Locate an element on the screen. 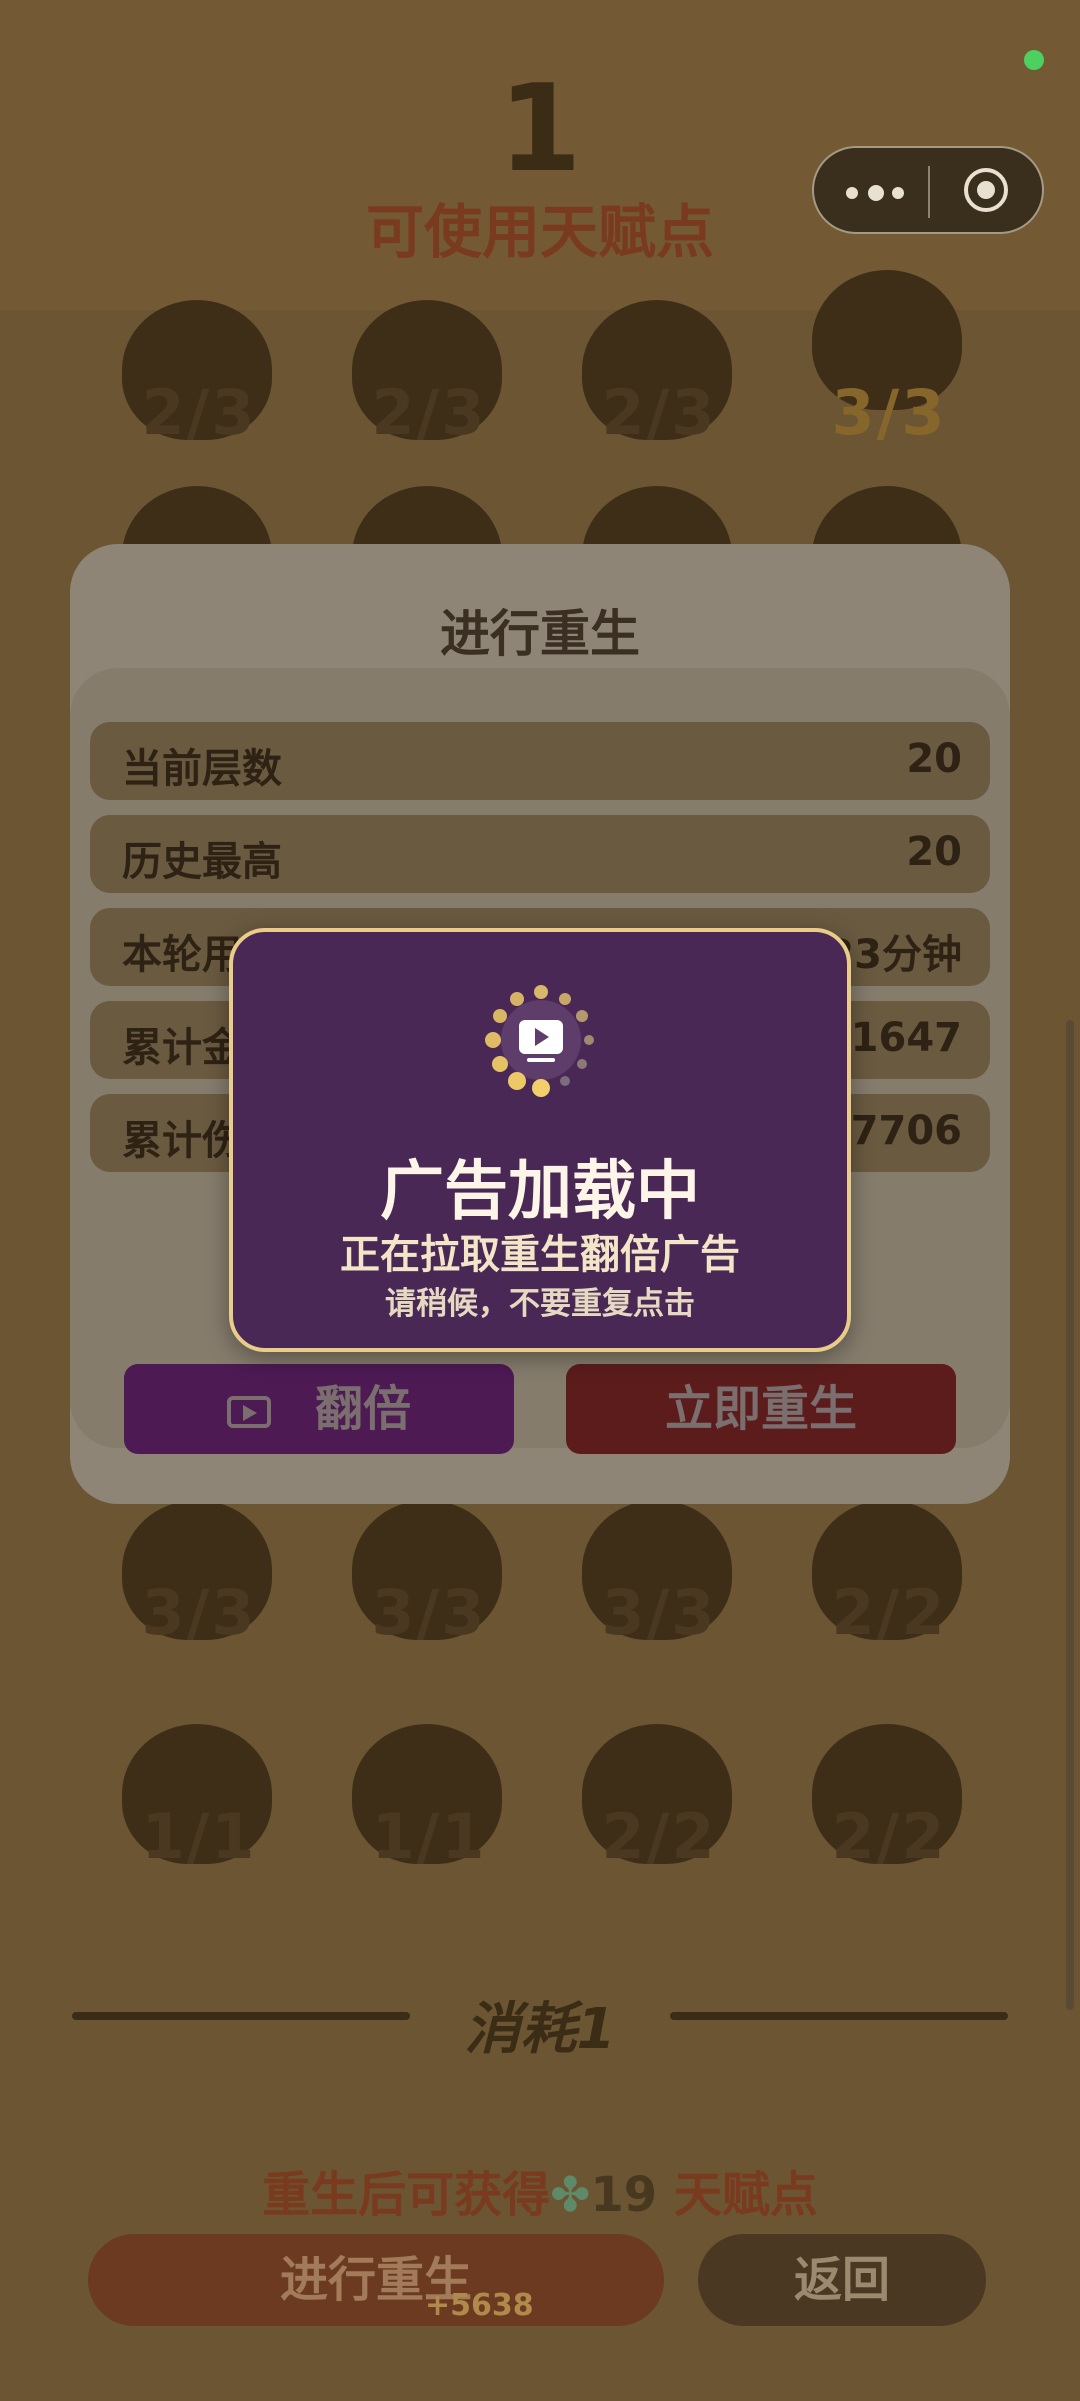 This screenshot has height=2401, width=1080. rebirth-gain-text: 重生后可获得✤19 天赋点 is located at coordinates (540, 2190).